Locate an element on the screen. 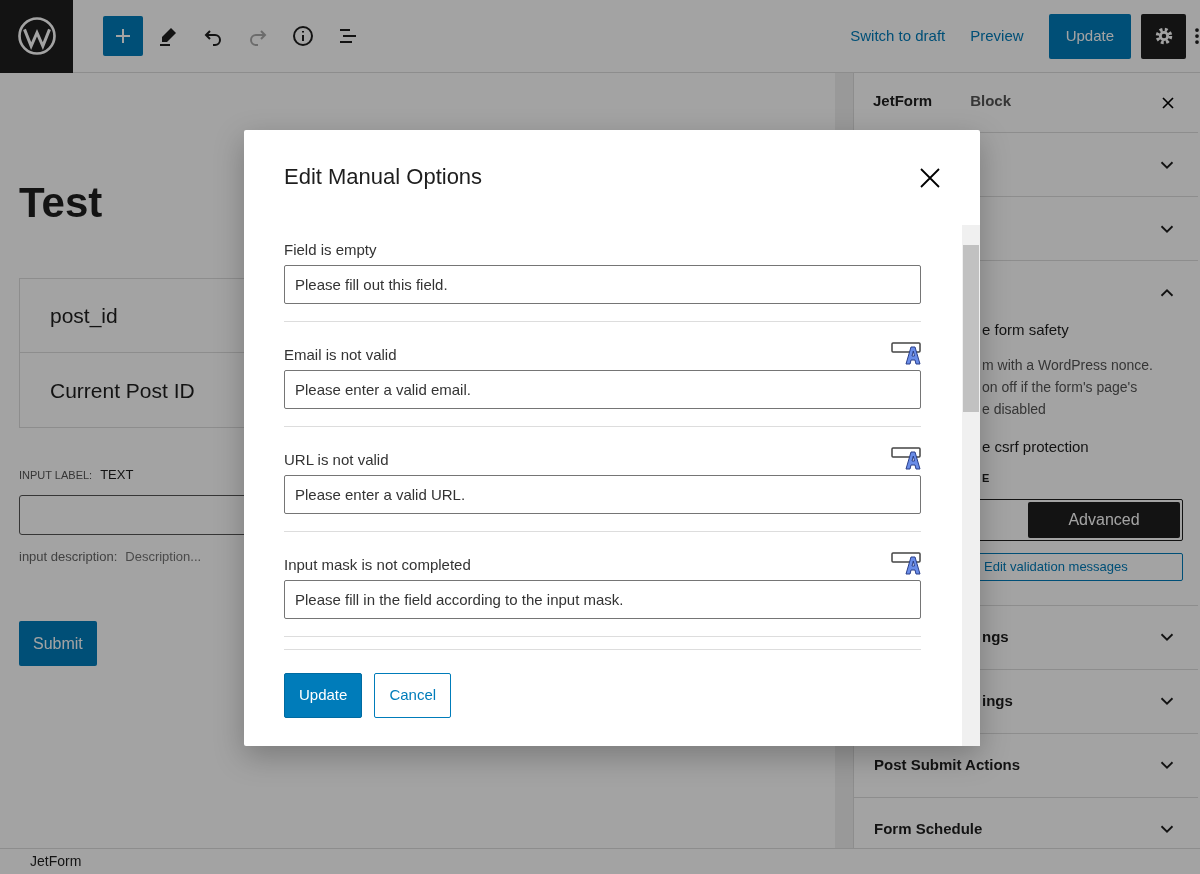 The height and width of the screenshot is (874, 1200). logo-icon is located at coordinates (36, 36).